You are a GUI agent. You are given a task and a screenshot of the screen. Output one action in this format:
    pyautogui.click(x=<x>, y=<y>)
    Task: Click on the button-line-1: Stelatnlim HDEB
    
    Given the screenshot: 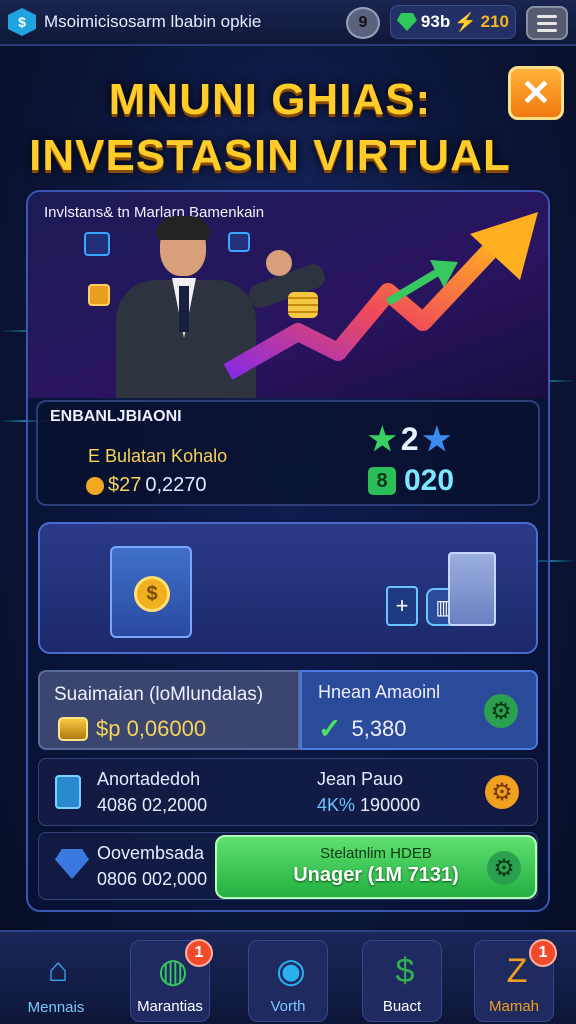 What is the action you would take?
    pyautogui.click(x=376, y=853)
    